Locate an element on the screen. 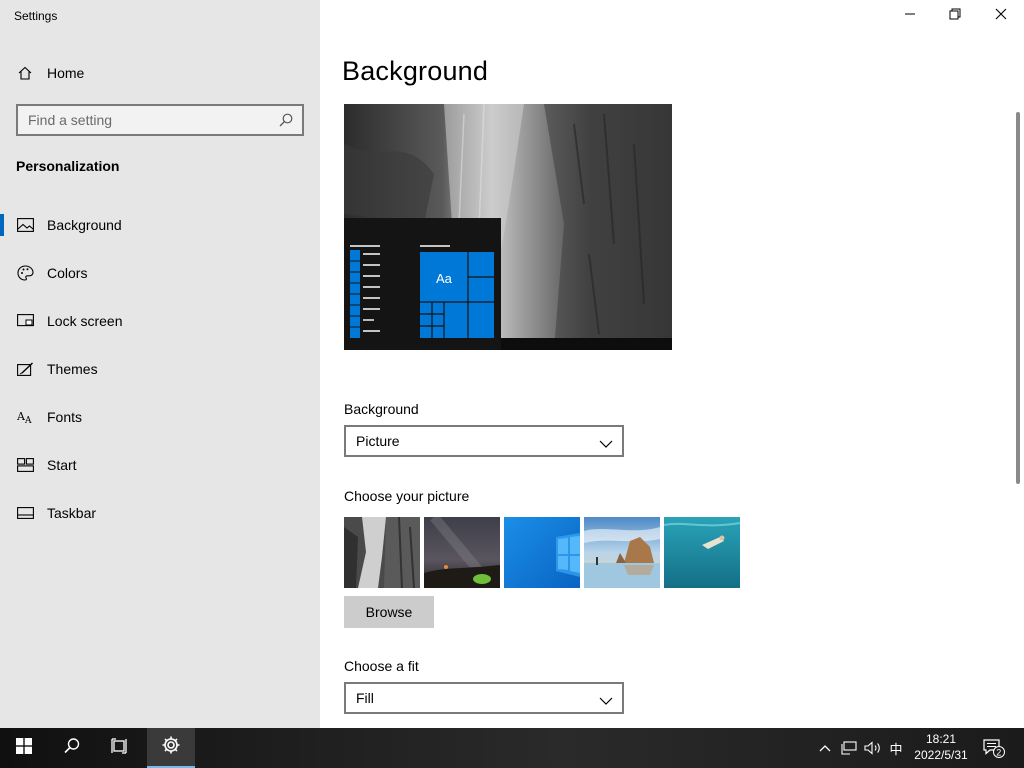 This screenshot has width=1024, height=768. sidebar-item-label: Taskbar is located at coordinates (72, 513).